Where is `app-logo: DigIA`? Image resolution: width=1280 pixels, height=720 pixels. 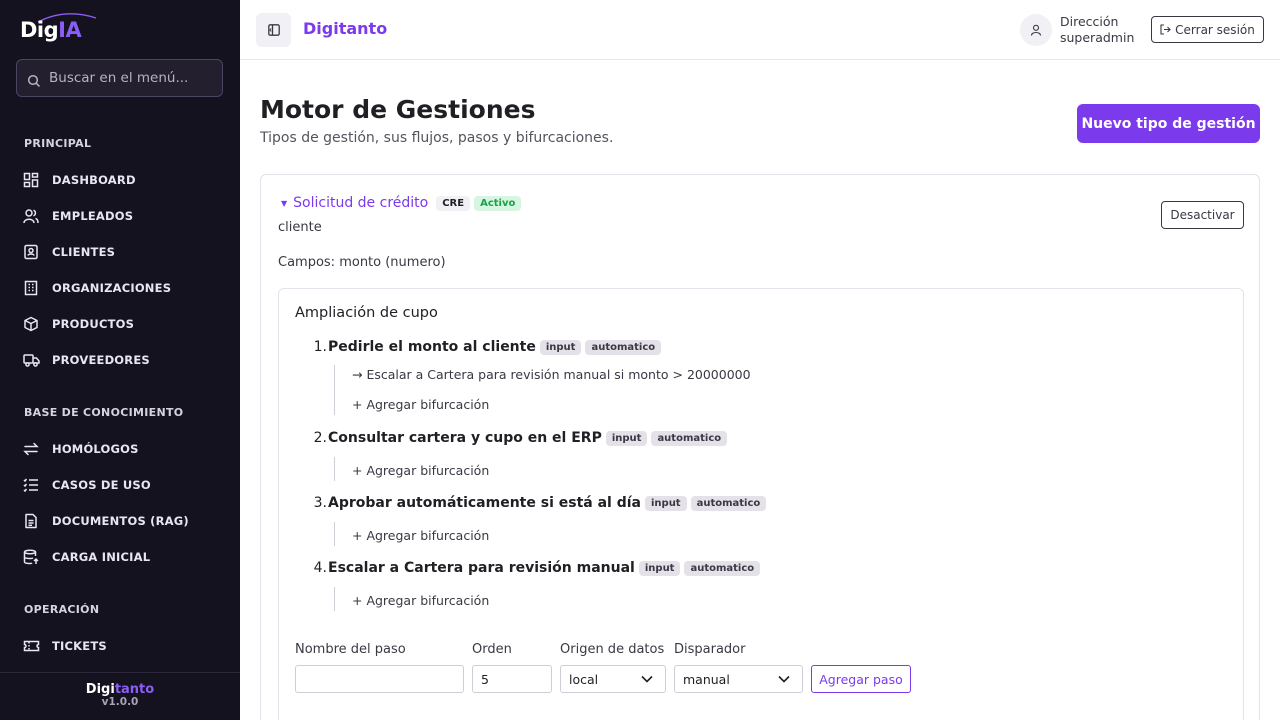 app-logo: DigIA is located at coordinates (65, 30).